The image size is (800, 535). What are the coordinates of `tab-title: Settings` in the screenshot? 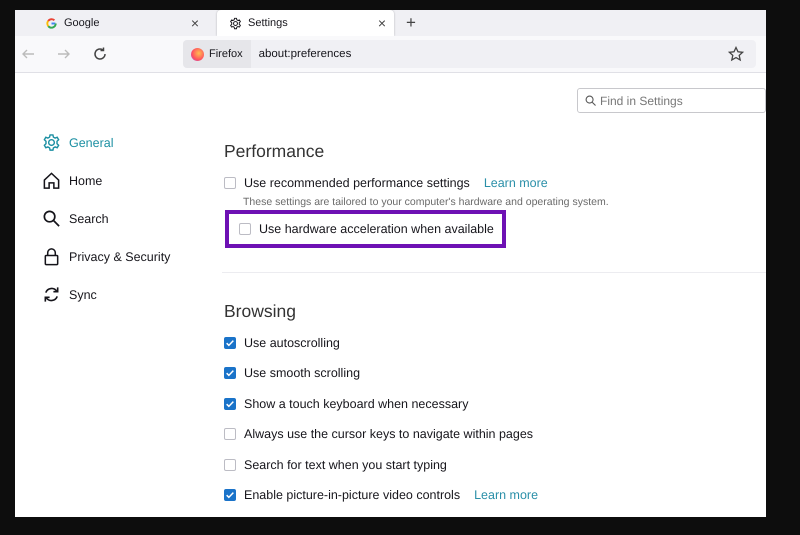 It's located at (268, 23).